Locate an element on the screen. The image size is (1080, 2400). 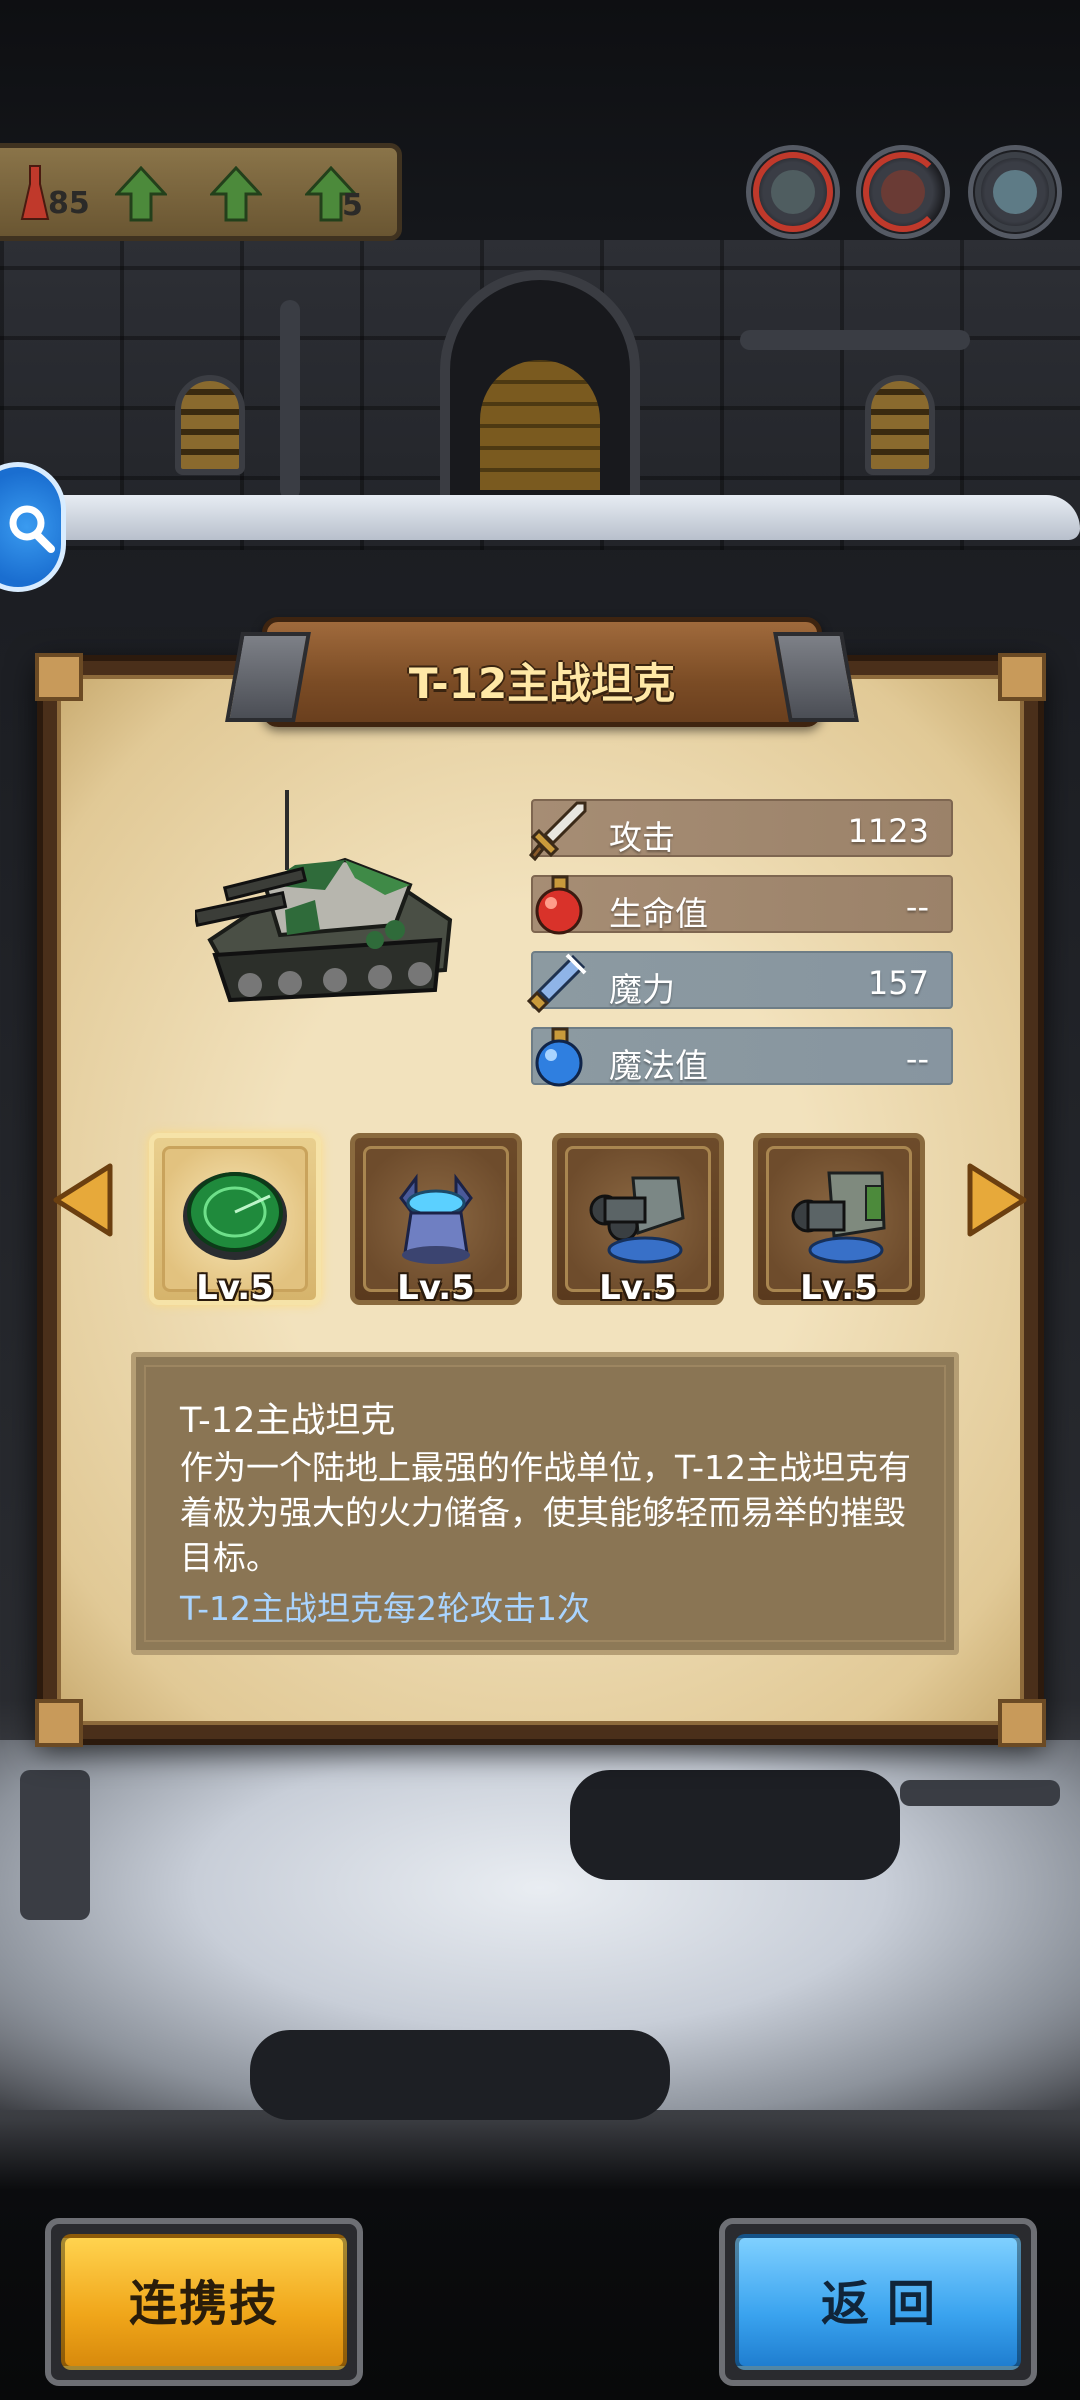
stat-value: 1123 is located at coordinates (888, 831).